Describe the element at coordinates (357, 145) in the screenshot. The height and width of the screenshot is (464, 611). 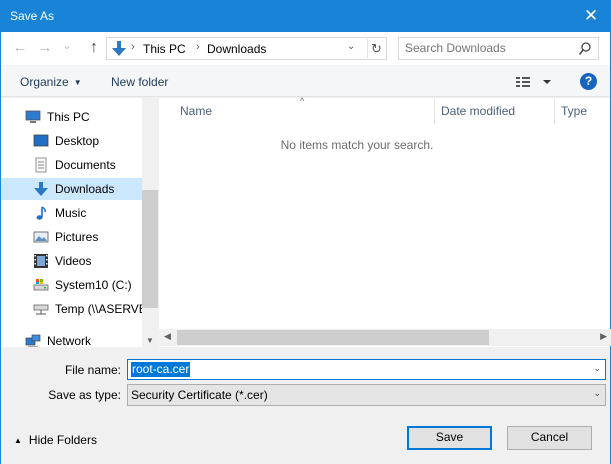
I see `empty-message: No items match your search.` at that location.